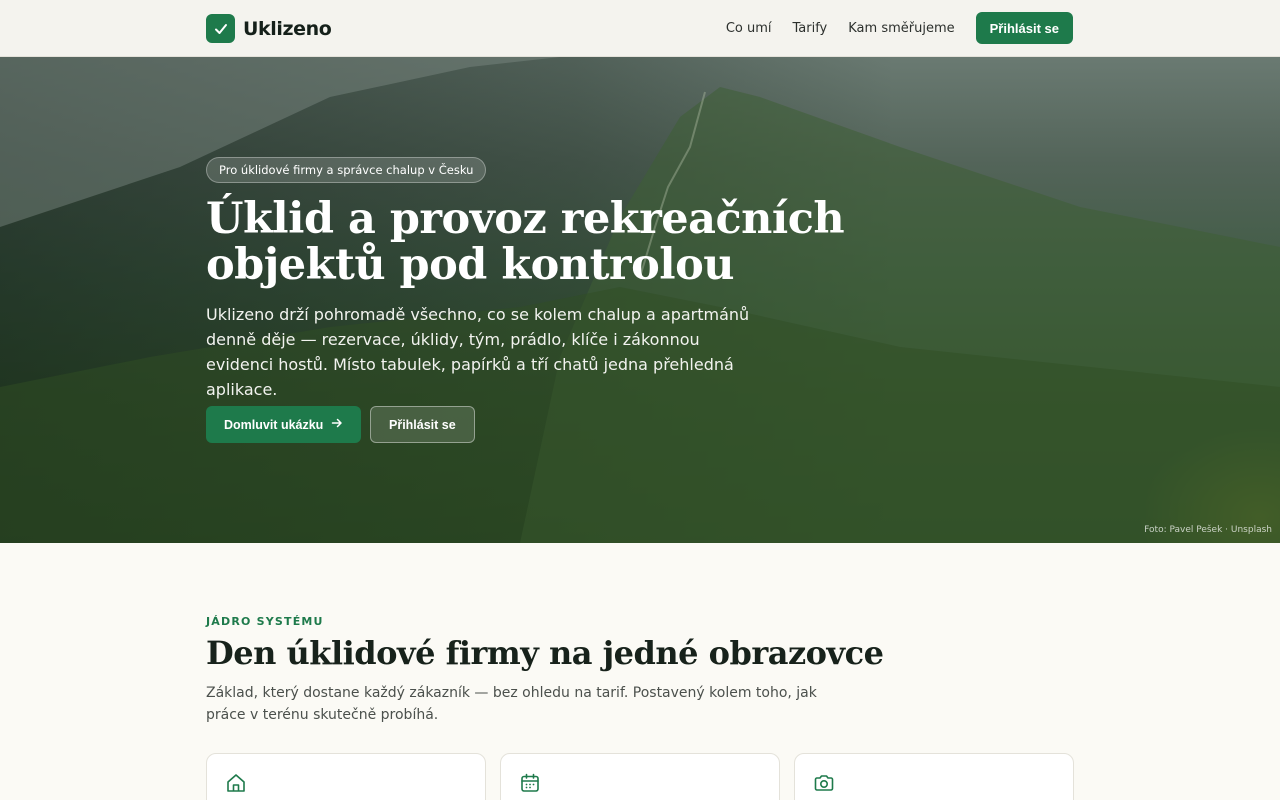  I want to click on nav-link-kam-smerujeme: Kam směřujeme, so click(901, 28).